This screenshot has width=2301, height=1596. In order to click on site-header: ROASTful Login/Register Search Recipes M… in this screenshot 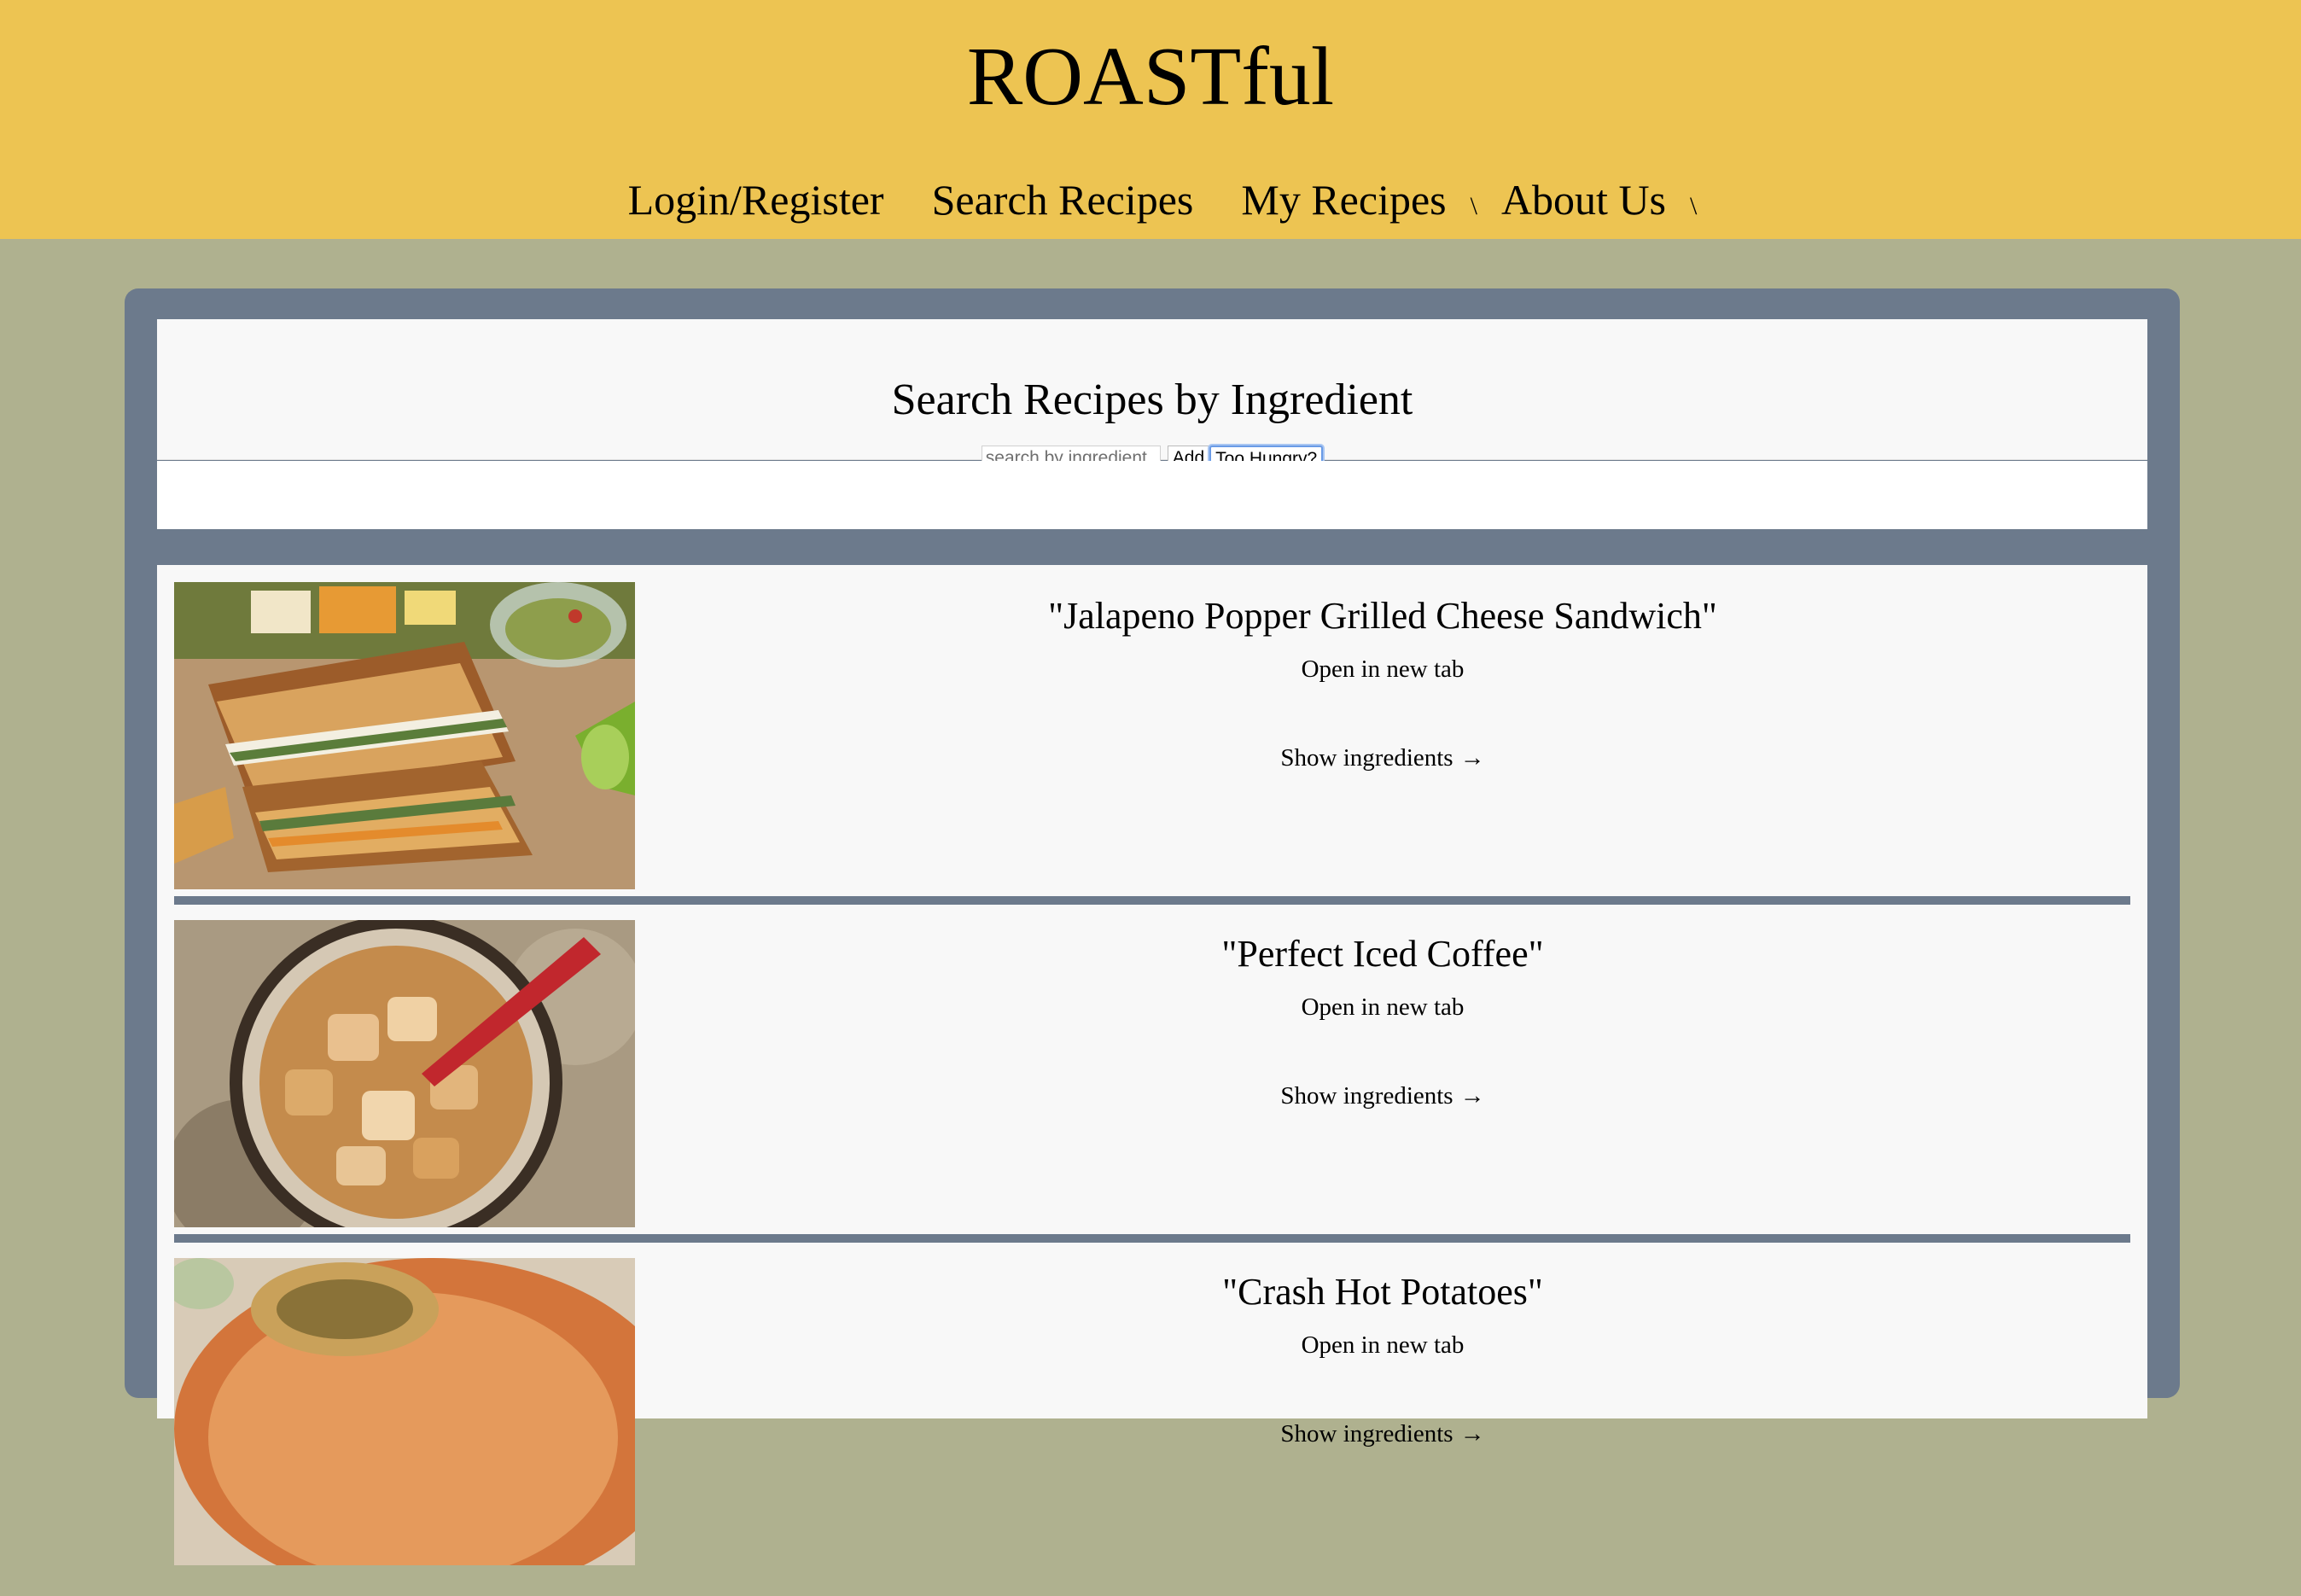, I will do `click(1150, 119)`.